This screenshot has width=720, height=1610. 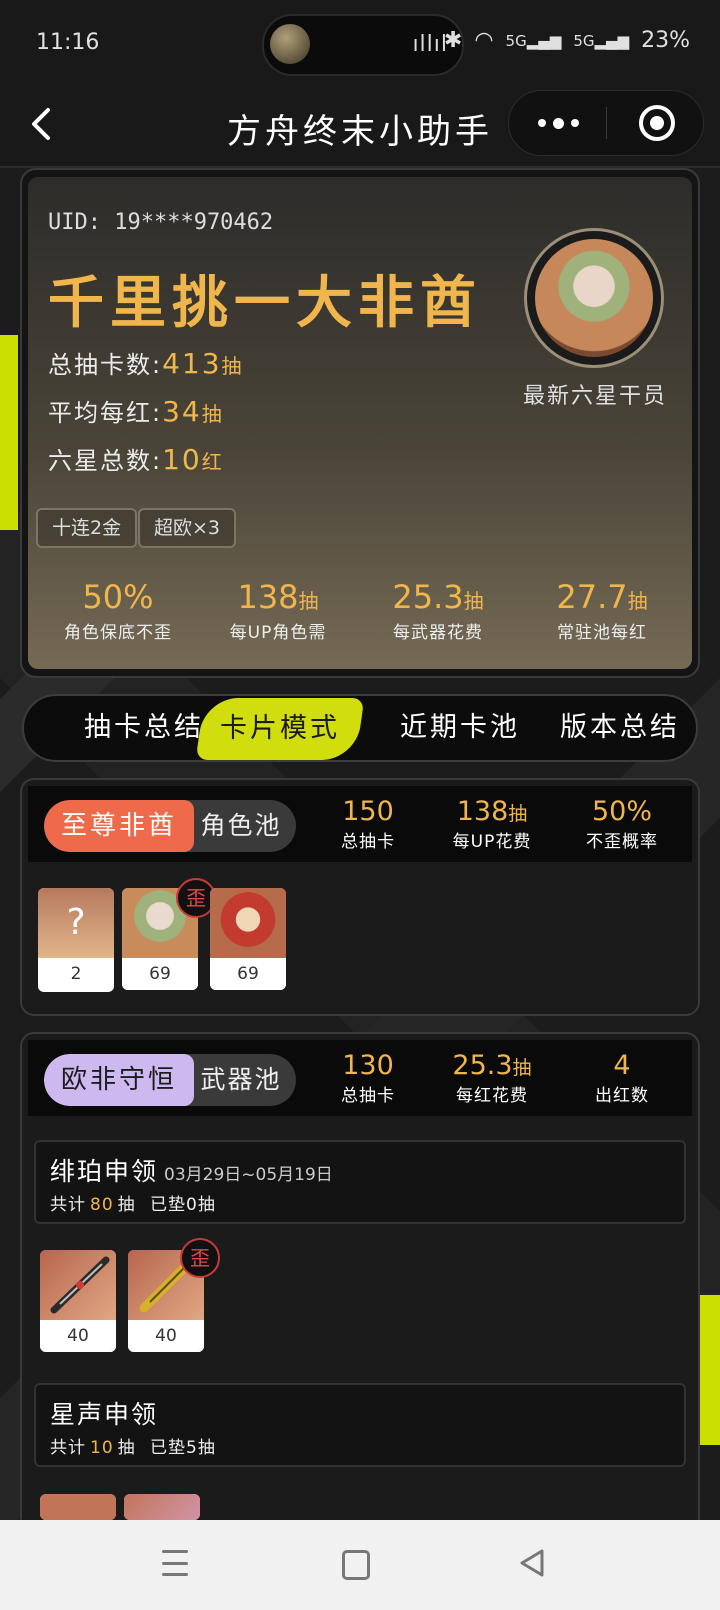 What do you see at coordinates (622, 824) in the screenshot?
I see `pool-stat: 50% 不歪概率` at bounding box center [622, 824].